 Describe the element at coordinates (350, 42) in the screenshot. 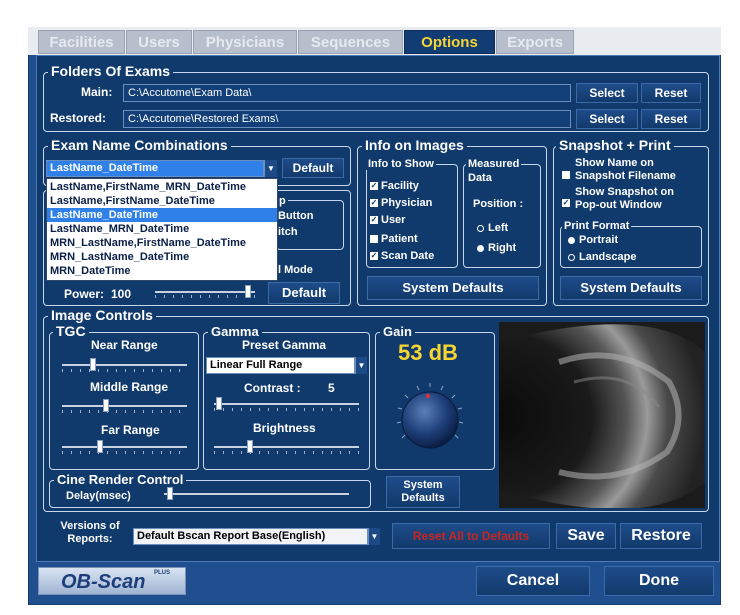

I see `tab-sequences: Sequences` at that location.